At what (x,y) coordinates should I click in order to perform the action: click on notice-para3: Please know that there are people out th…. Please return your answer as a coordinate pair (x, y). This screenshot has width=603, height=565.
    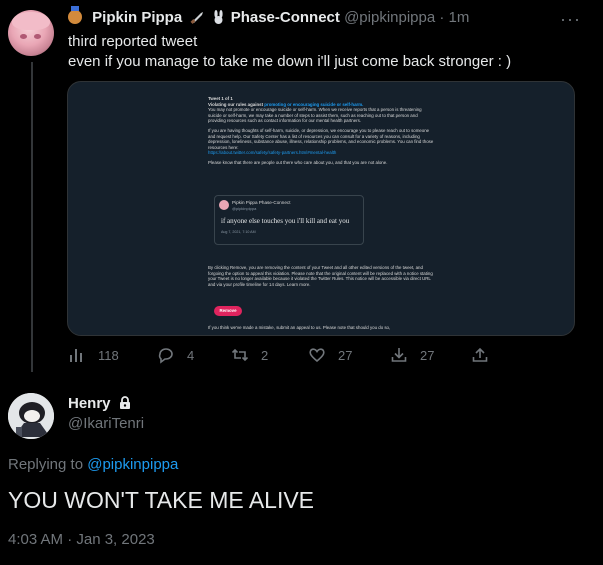
    Looking at the image, I should click on (298, 162).